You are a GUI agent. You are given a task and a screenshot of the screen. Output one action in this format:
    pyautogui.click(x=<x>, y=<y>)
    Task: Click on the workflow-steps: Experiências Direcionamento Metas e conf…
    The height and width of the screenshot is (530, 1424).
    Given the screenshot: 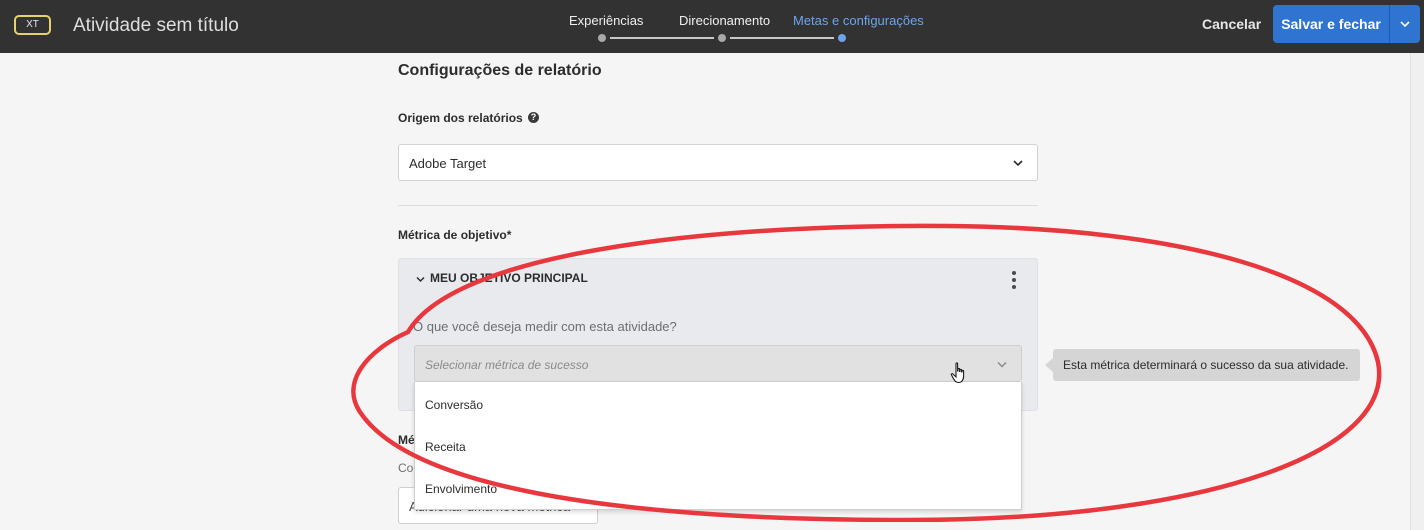 What is the action you would take?
    pyautogui.click(x=742, y=26)
    